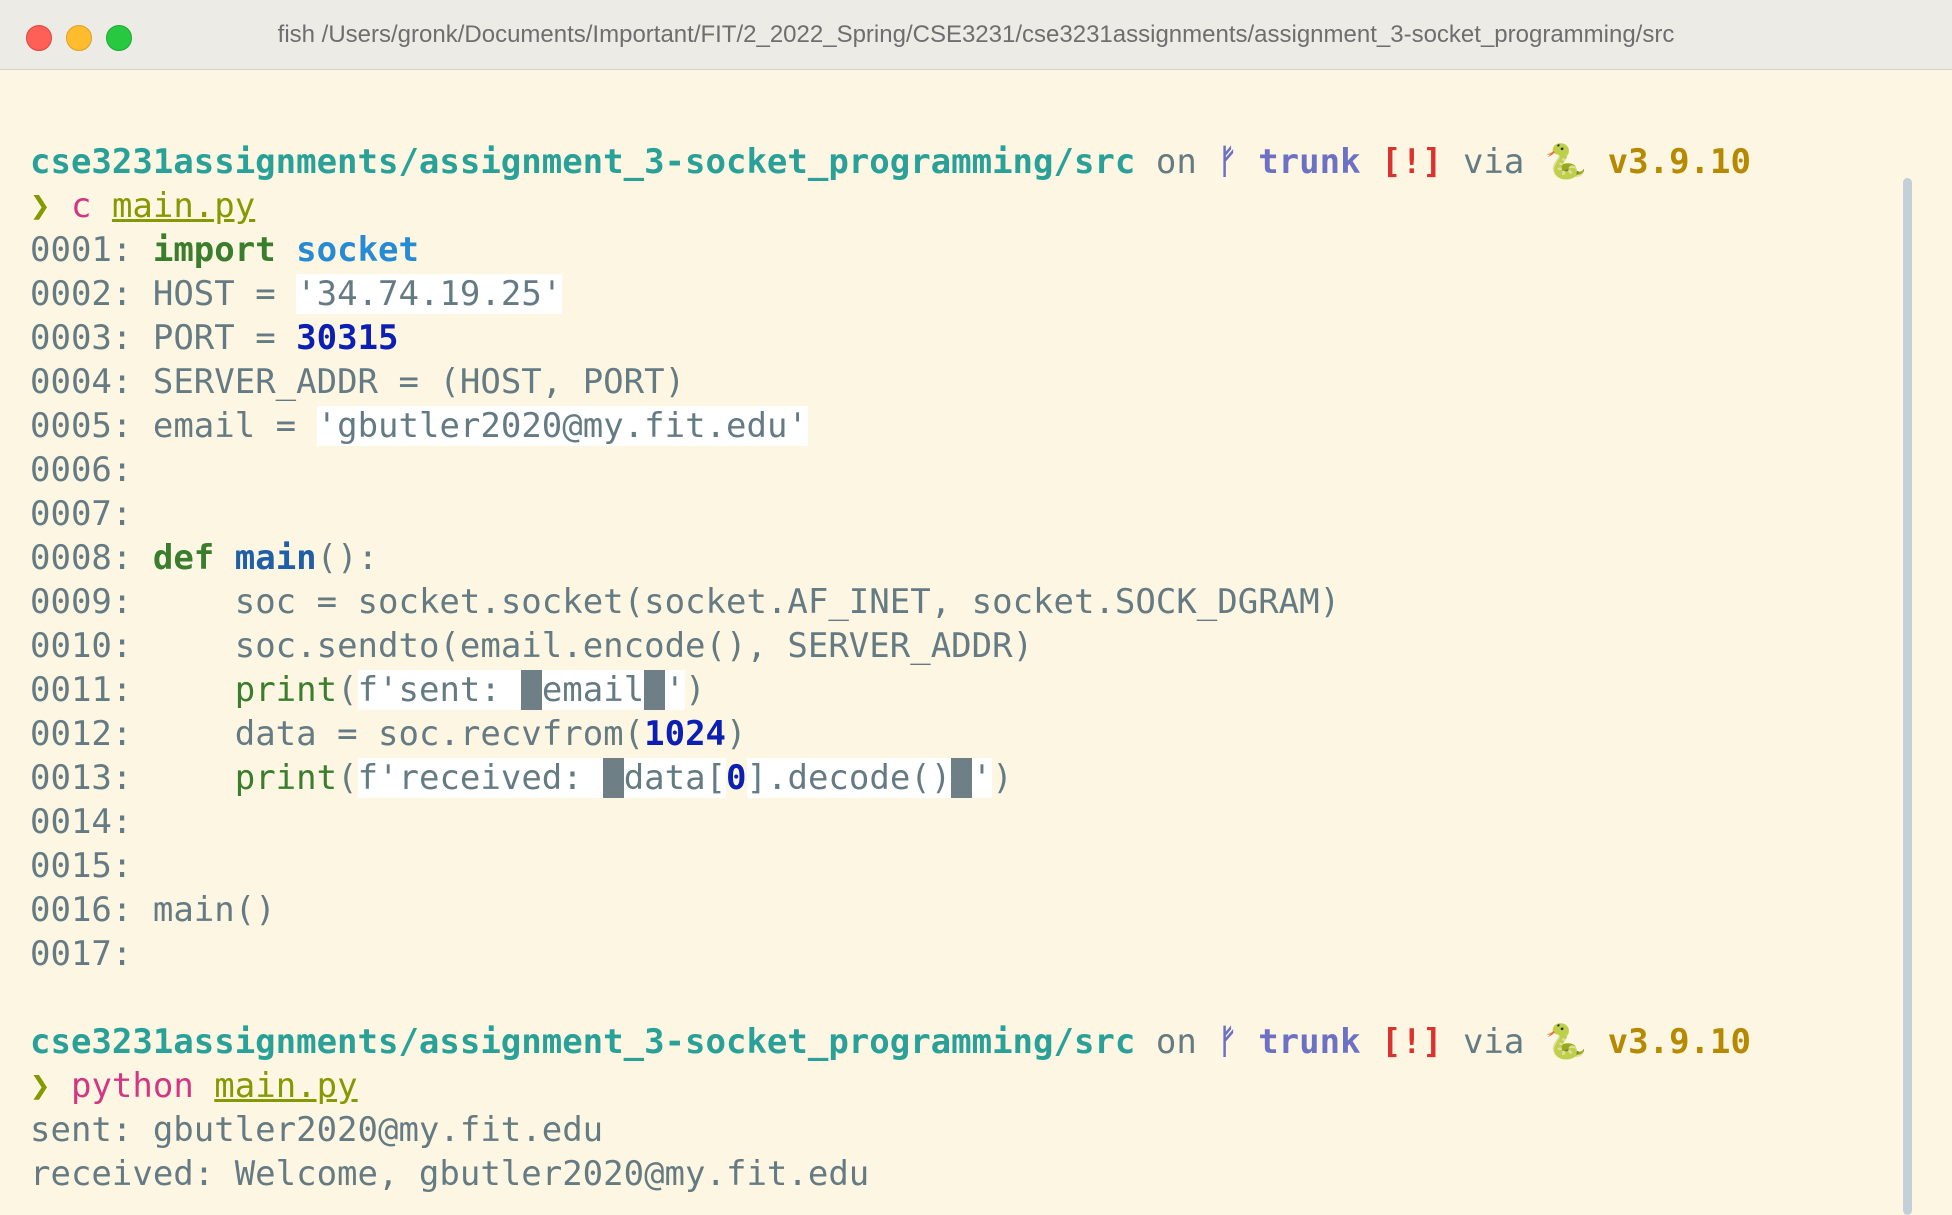  What do you see at coordinates (357, 250) in the screenshot?
I see `module-name: socket` at bounding box center [357, 250].